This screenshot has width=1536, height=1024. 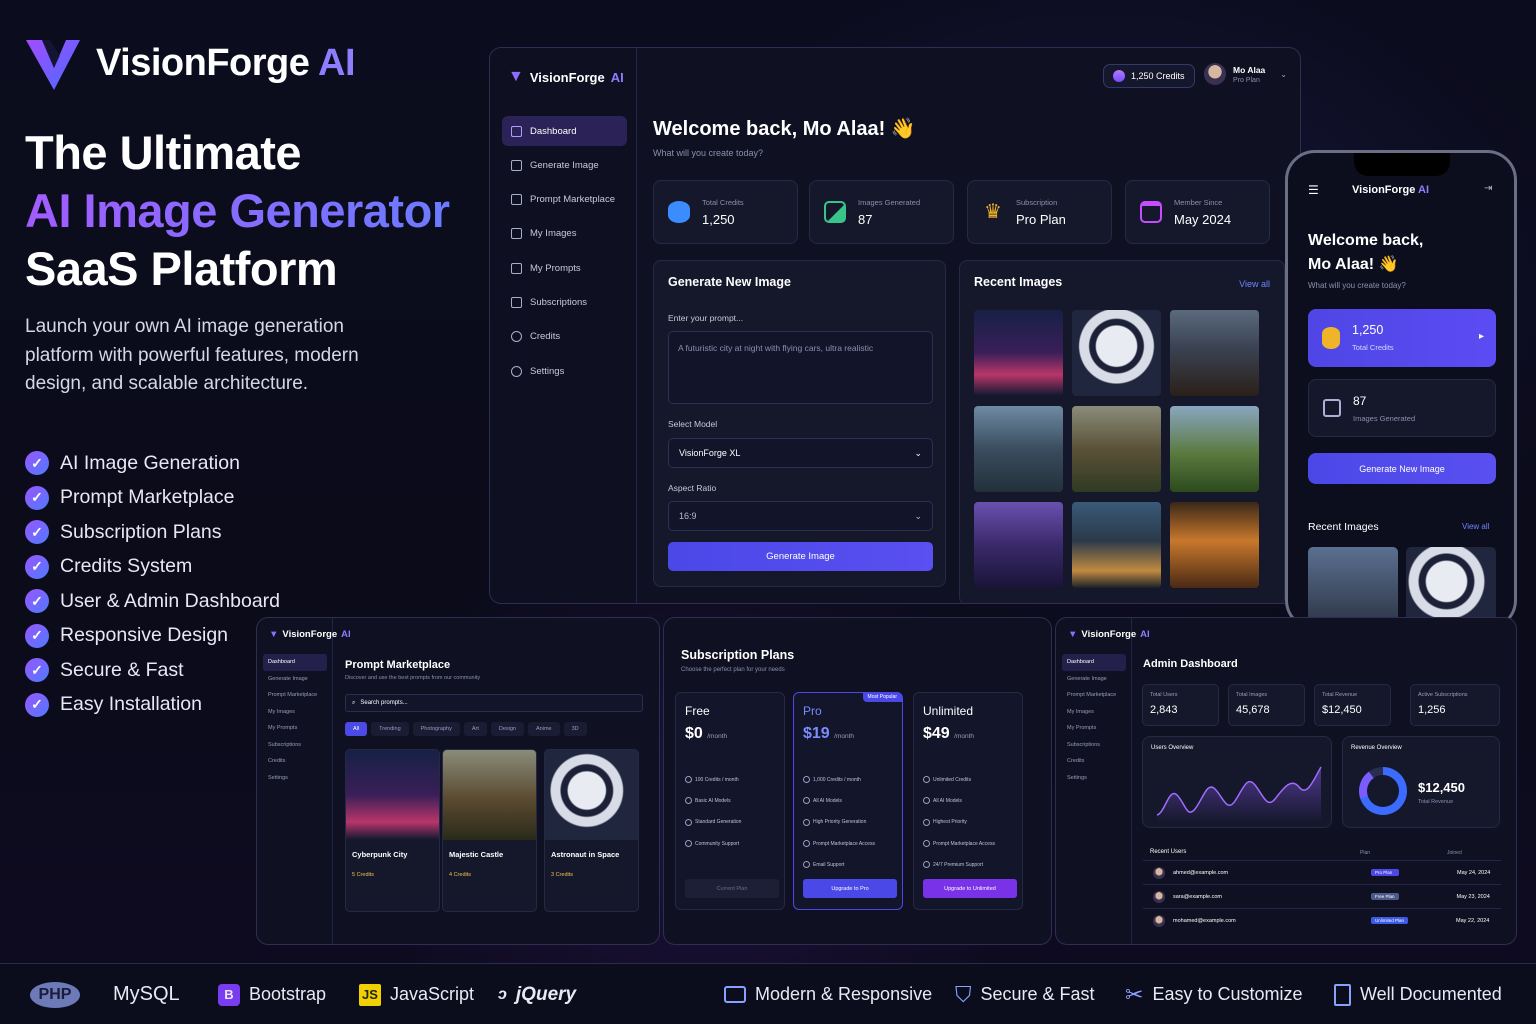 I want to click on prompt-card: Cyberpunk City 5 Credits, so click(x=392, y=830).